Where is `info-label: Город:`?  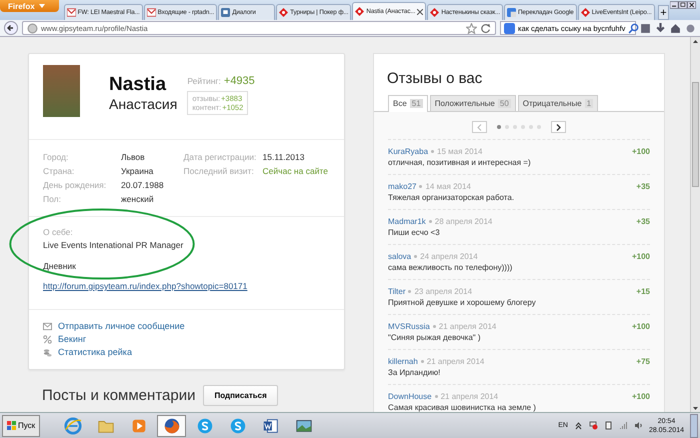
info-label: Город: is located at coordinates (56, 157).